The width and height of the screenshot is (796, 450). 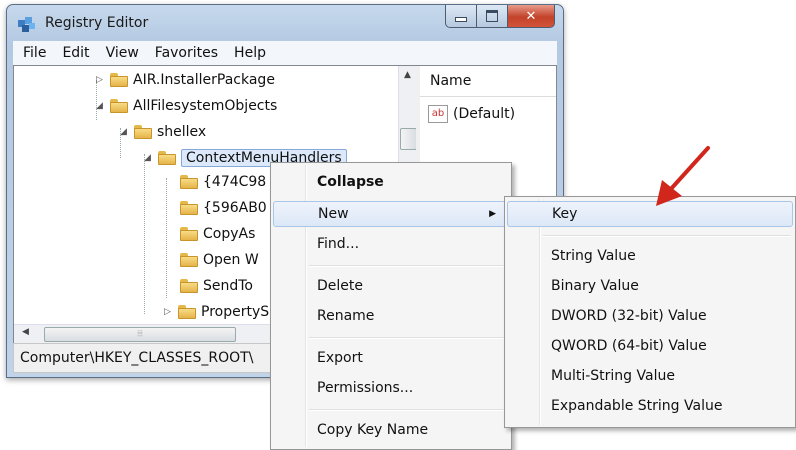 I want to click on tree-node: {474C98, so click(x=223, y=182).